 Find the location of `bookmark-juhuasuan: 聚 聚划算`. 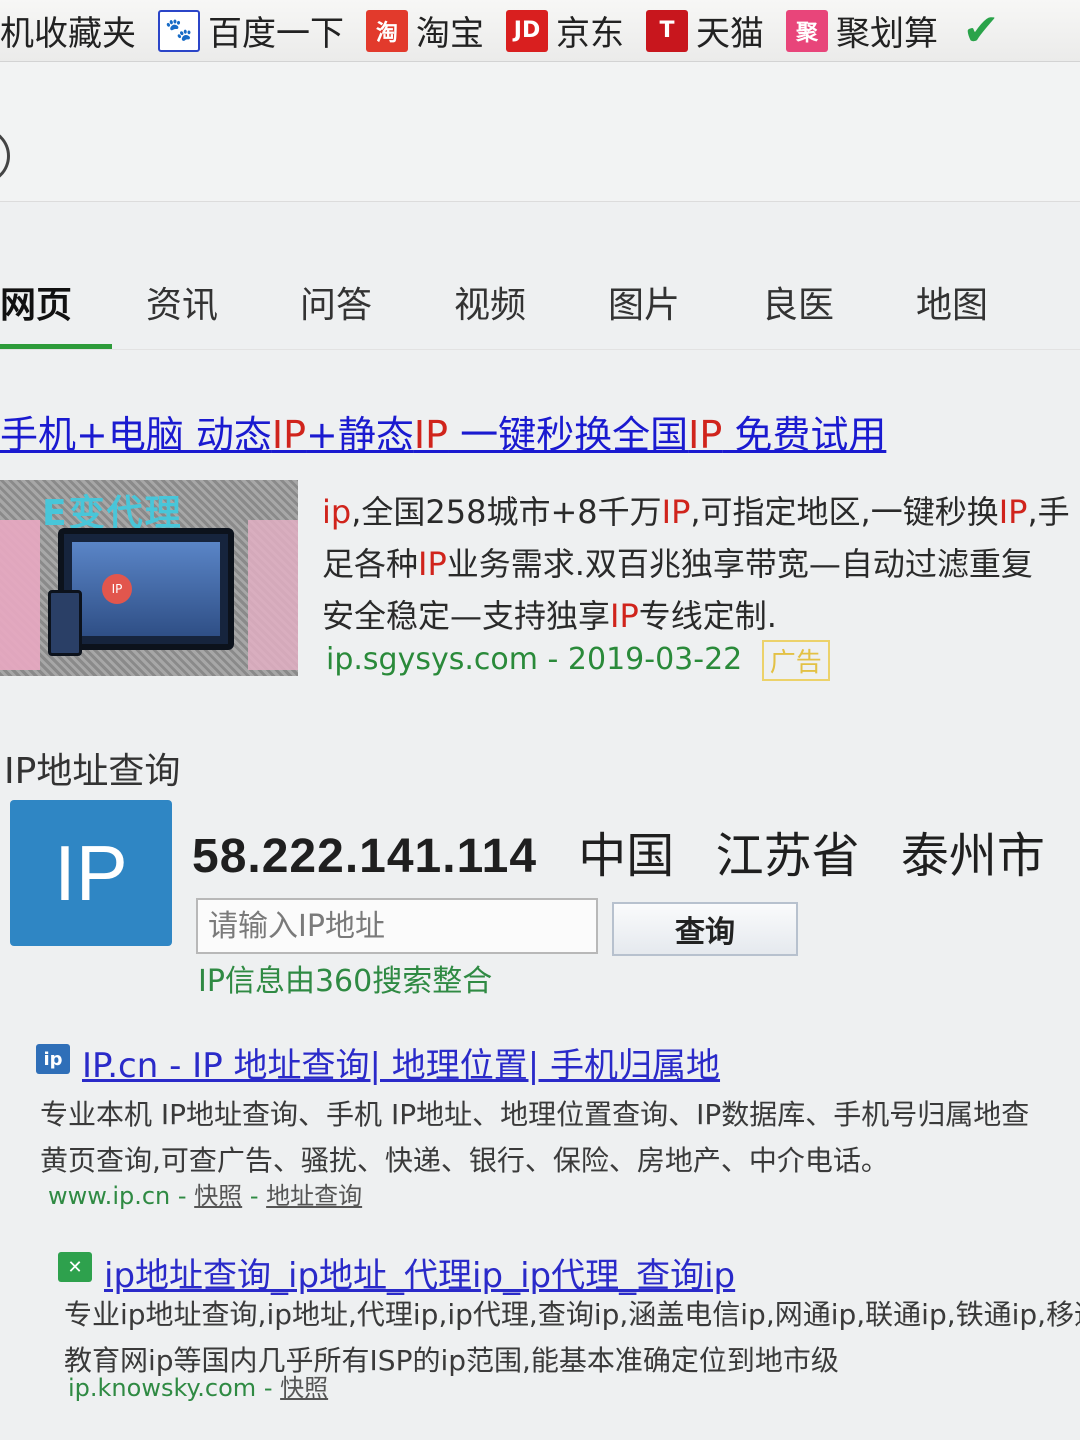

bookmark-juhuasuan: 聚 聚划算 is located at coordinates (862, 30).